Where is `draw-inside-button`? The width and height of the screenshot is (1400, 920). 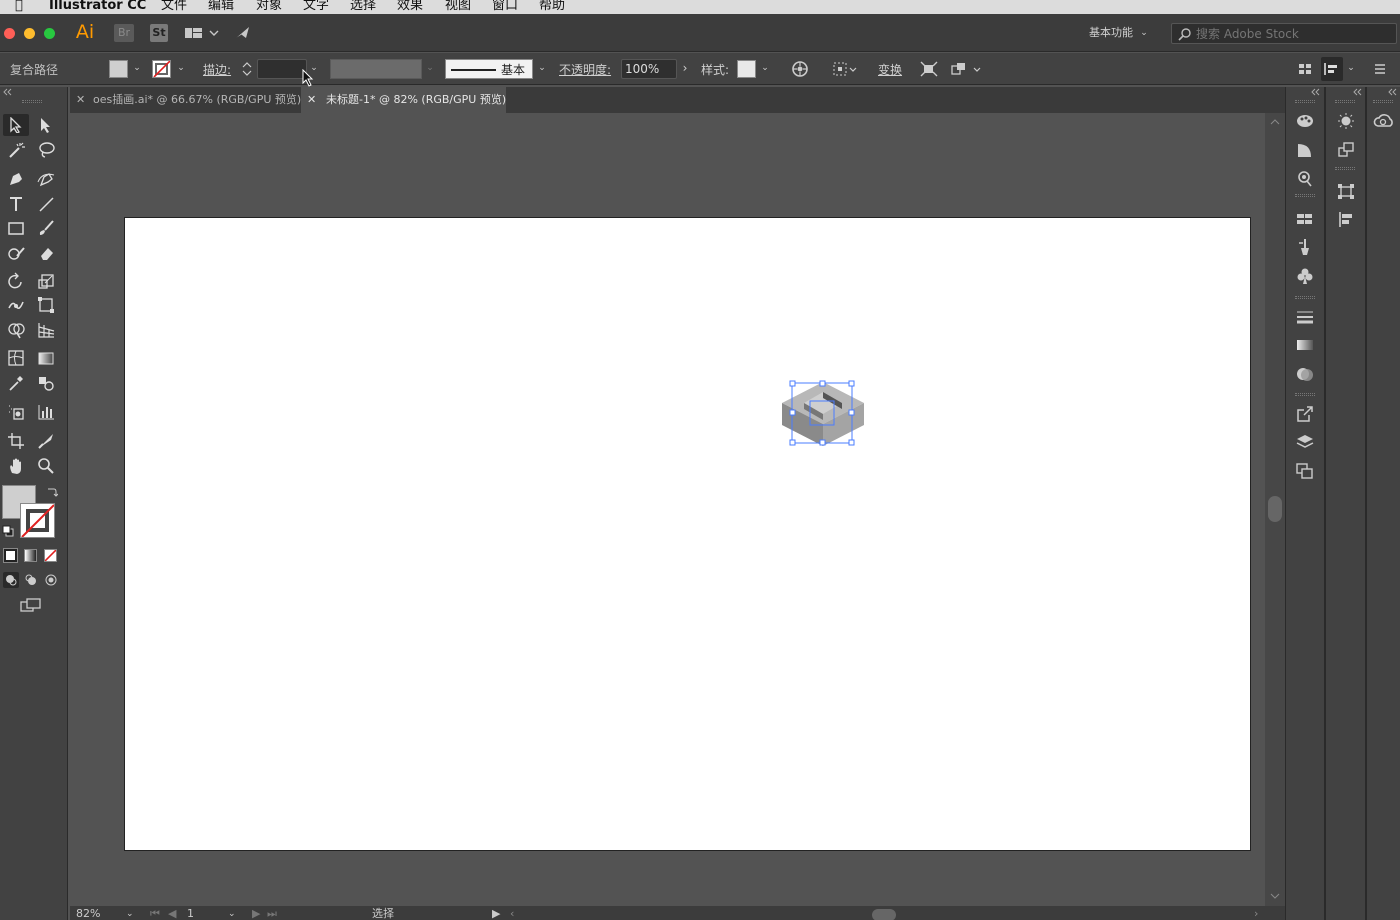
draw-inside-button is located at coordinates (51, 580).